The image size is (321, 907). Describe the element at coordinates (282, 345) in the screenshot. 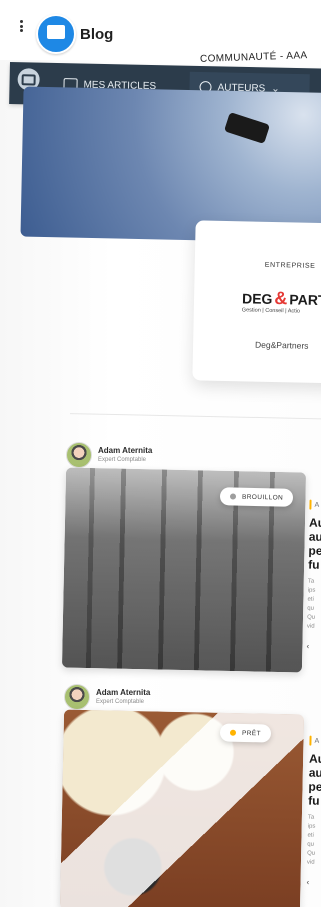

I see `company-name: Deg&Partners` at that location.